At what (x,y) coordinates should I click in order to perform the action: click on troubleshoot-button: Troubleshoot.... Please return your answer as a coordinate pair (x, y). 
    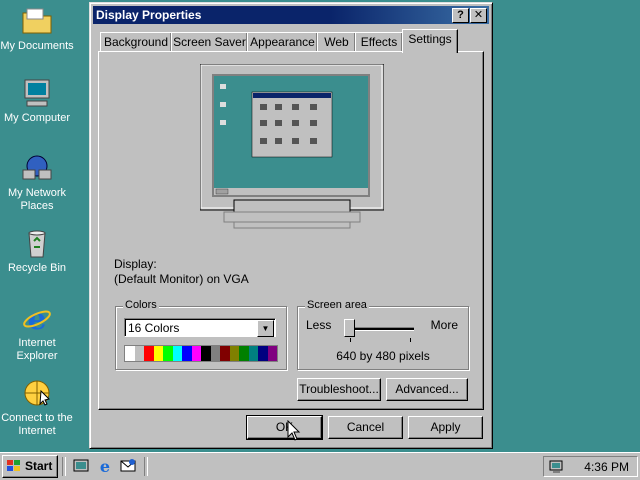
    Looking at the image, I should click on (339, 389).